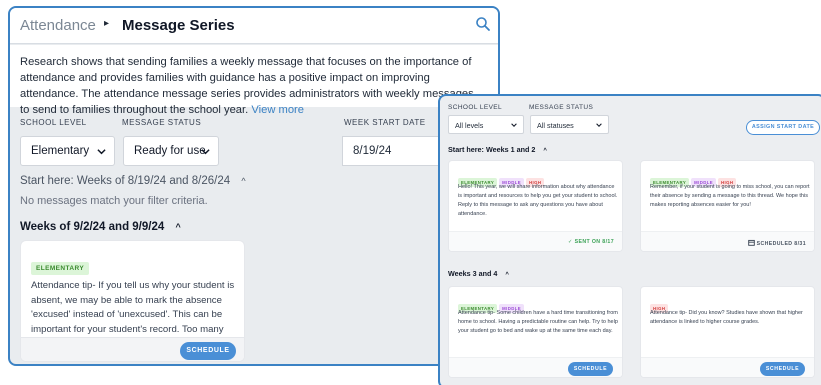 This screenshot has width=821, height=385. I want to click on school-level-select: Elementary, so click(67, 151).